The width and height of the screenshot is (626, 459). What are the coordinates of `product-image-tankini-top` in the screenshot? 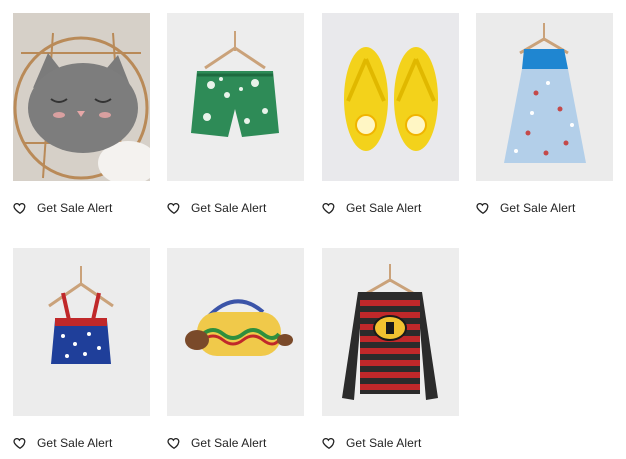 It's located at (81, 332).